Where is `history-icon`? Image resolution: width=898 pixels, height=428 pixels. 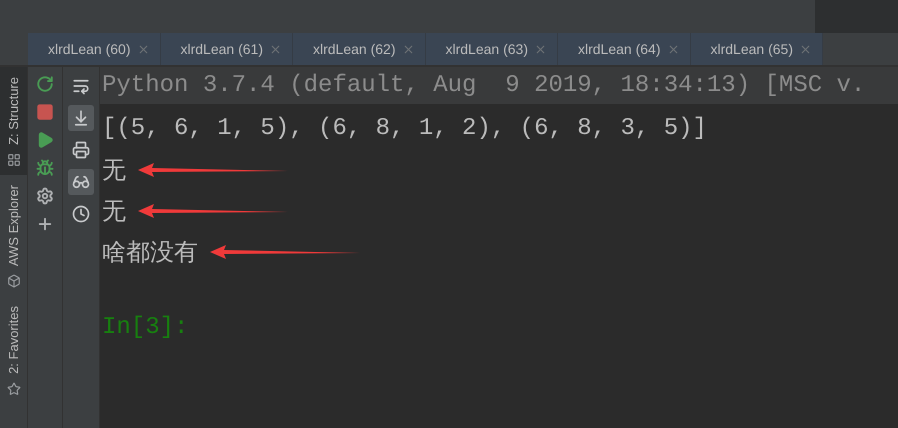 history-icon is located at coordinates (81, 214).